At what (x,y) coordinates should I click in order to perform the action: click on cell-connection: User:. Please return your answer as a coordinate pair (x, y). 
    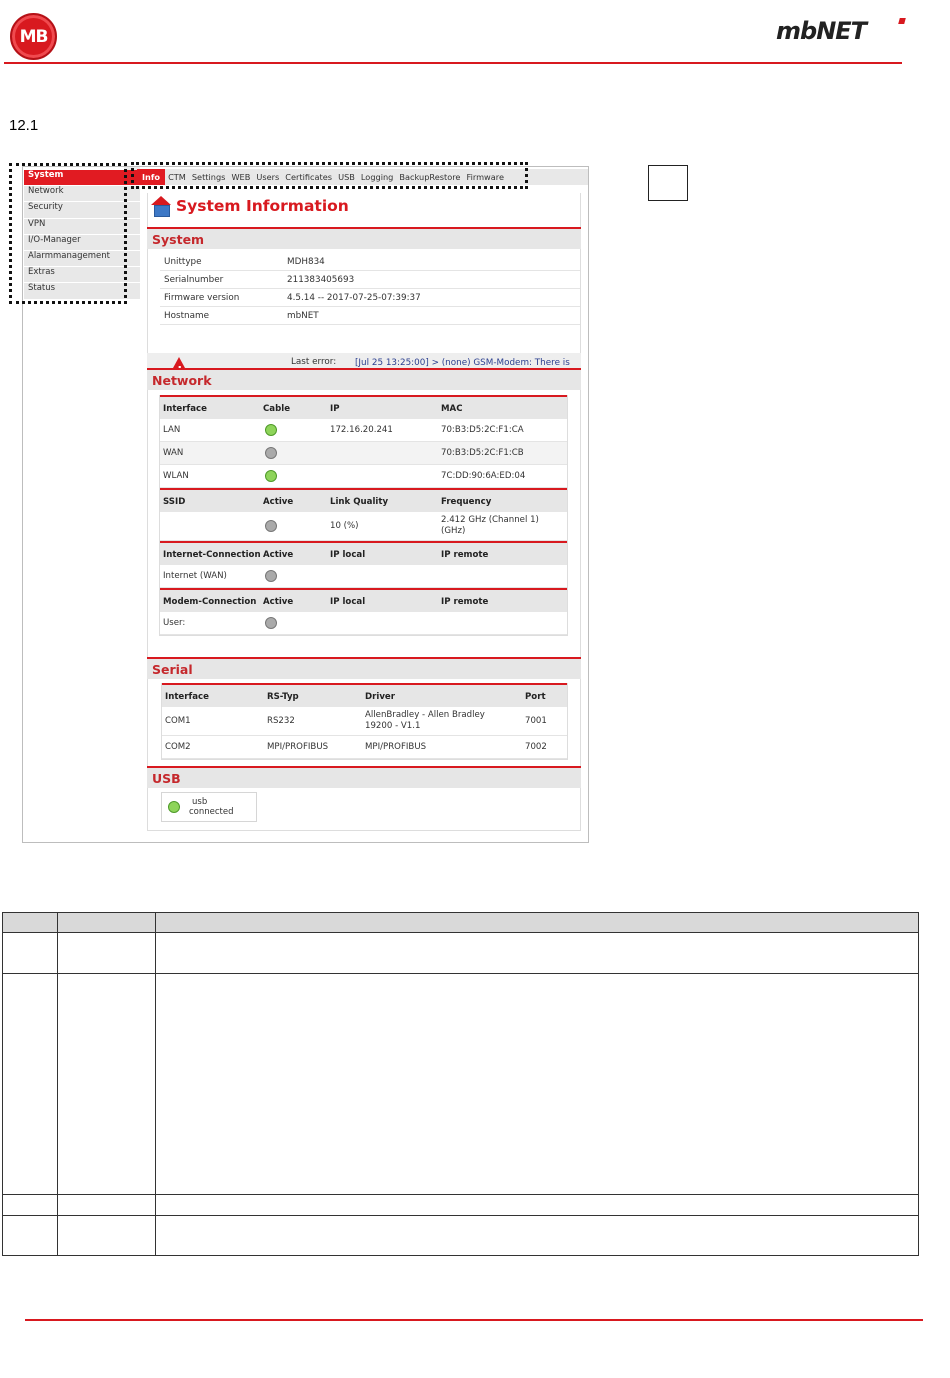
    Looking at the image, I should click on (174, 623).